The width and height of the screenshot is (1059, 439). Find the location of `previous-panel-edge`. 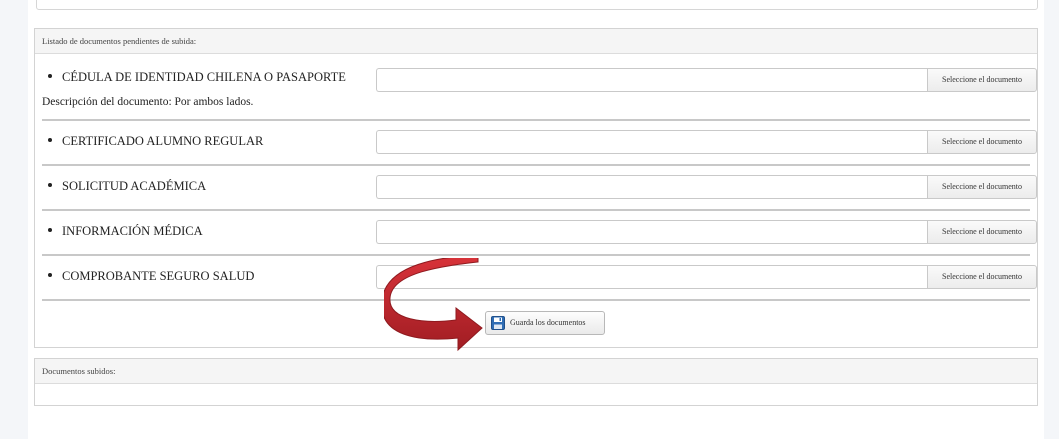

previous-panel-edge is located at coordinates (537, 5).